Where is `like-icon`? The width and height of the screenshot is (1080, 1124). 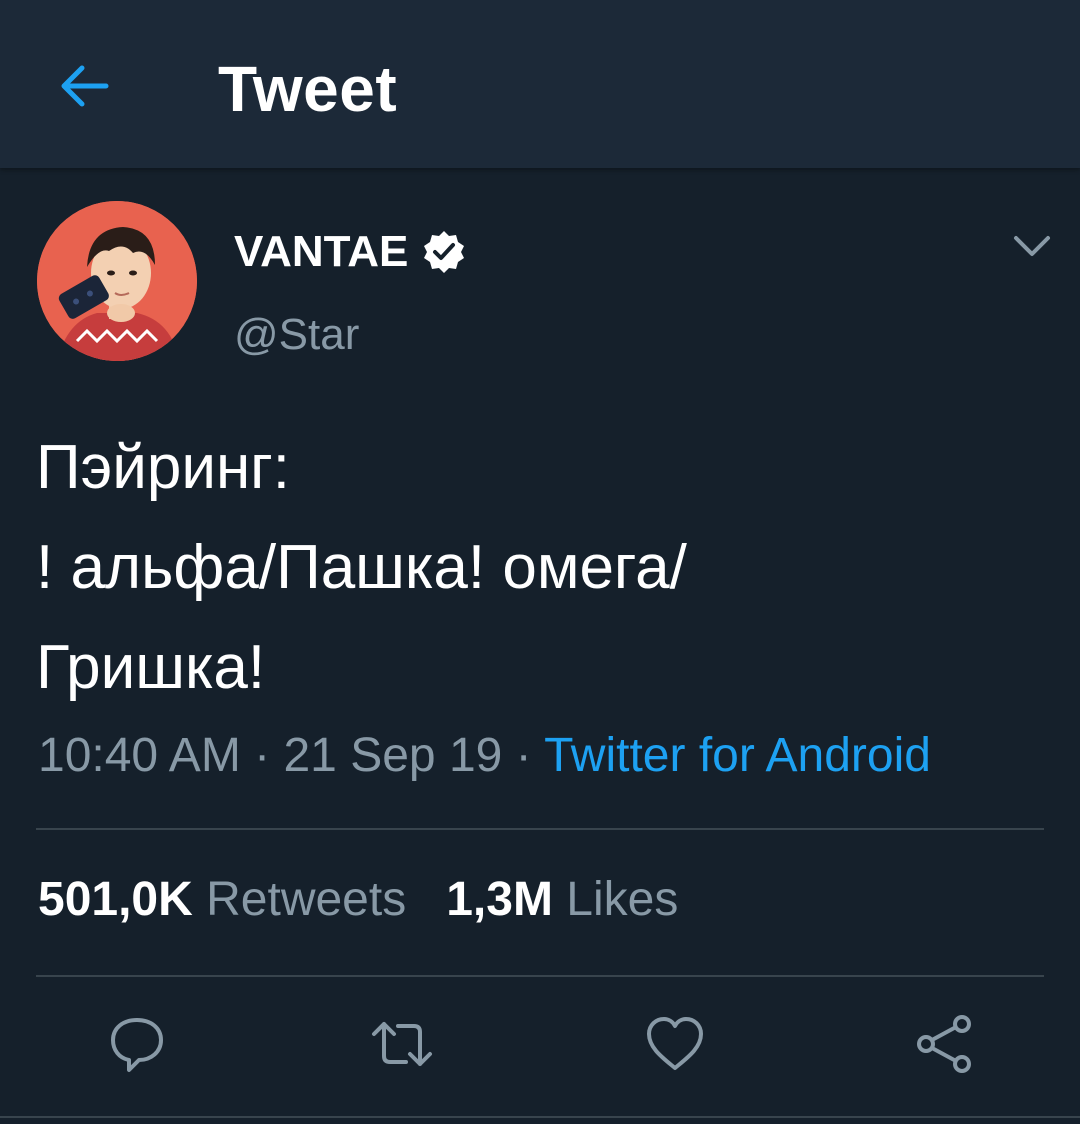 like-icon is located at coordinates (675, 1044).